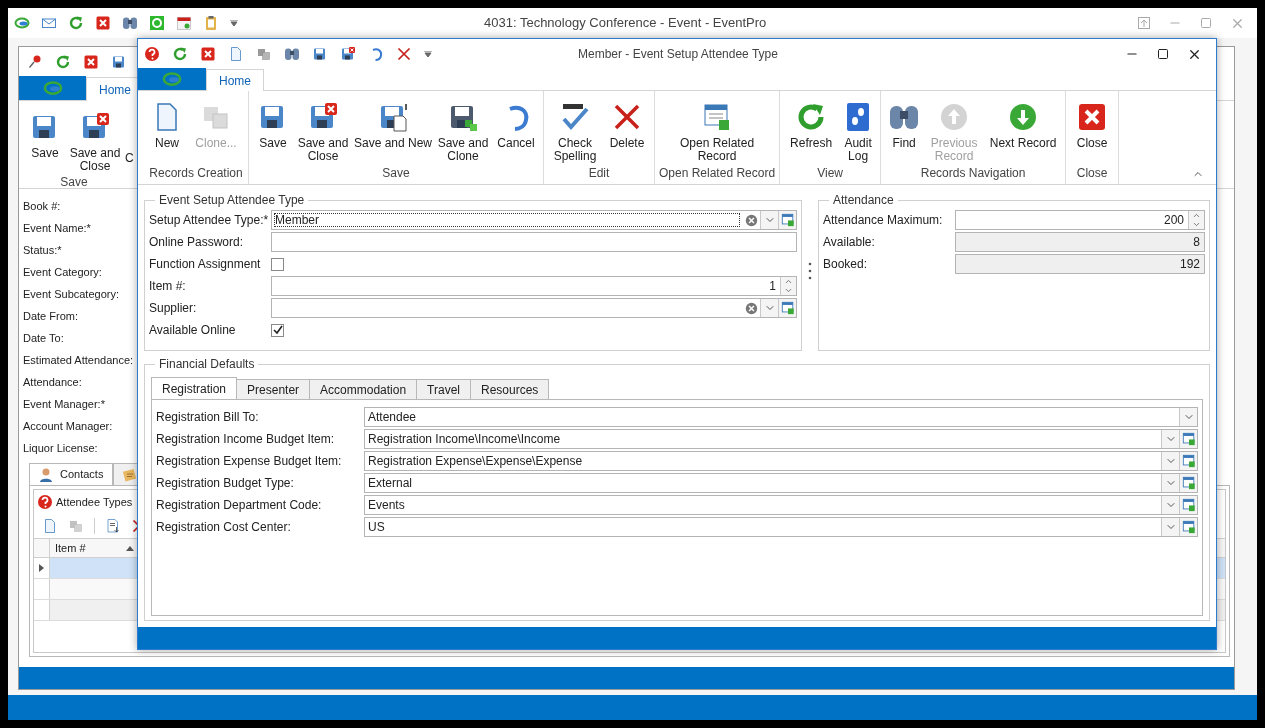  I want to click on clone-icon, so click(264, 54).